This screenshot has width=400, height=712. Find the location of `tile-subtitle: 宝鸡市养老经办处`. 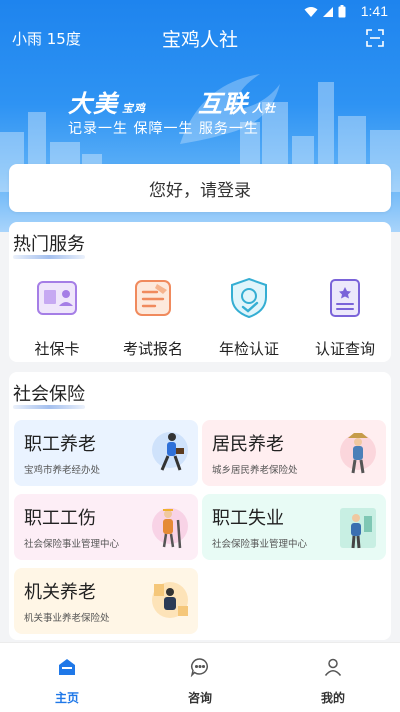

tile-subtitle: 宝鸡市养老经办处 is located at coordinates (62, 470).